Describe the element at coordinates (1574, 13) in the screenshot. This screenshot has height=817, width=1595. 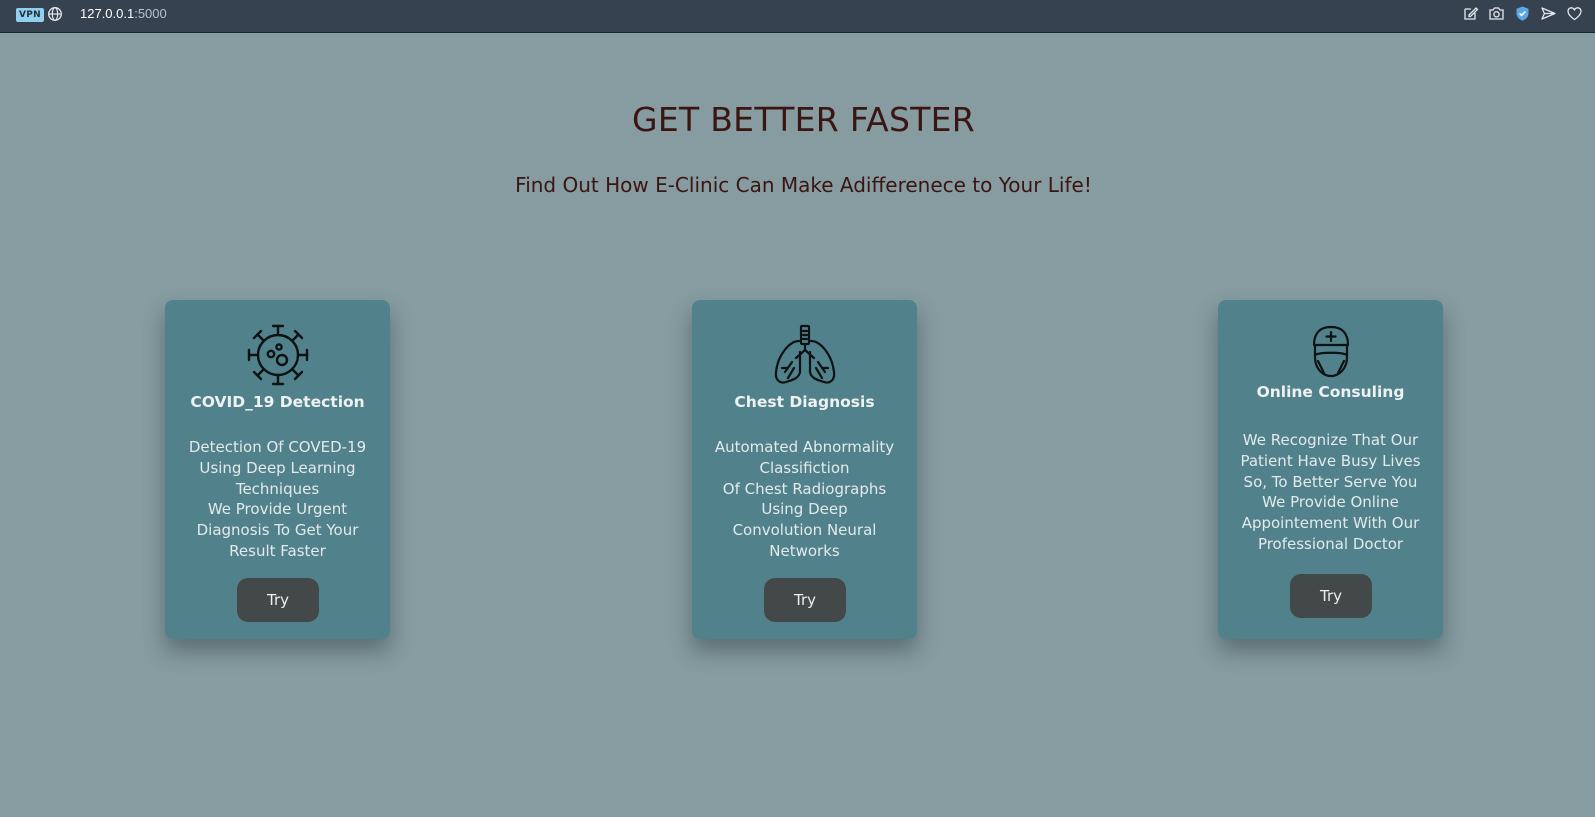
I see `heart-icon` at that location.